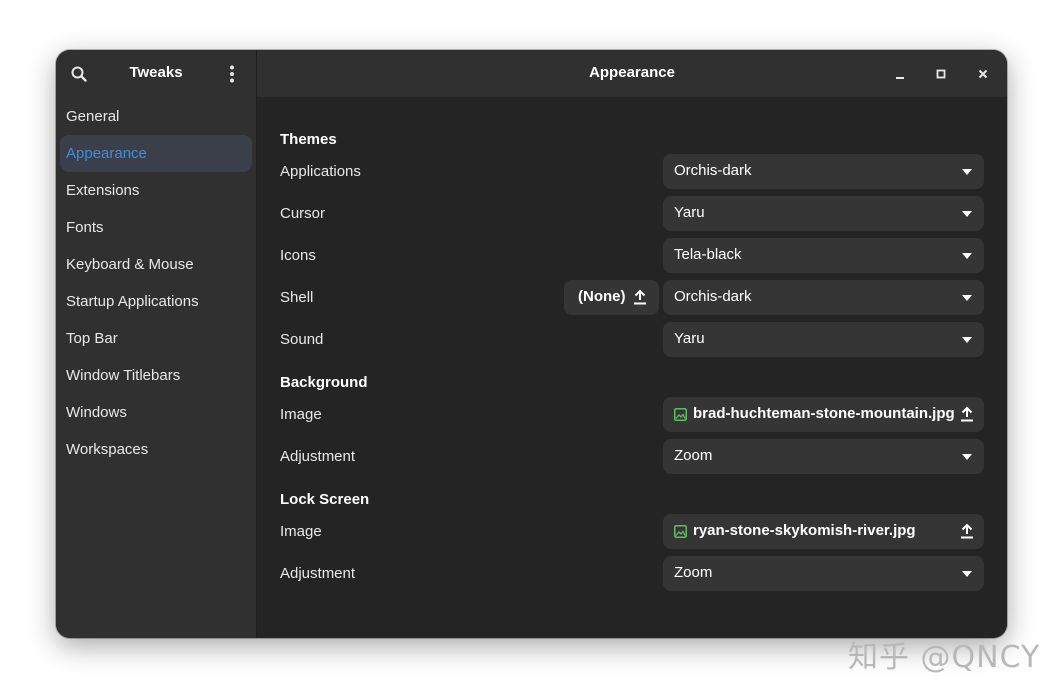  Describe the element at coordinates (232, 74) in the screenshot. I see `kebab-menu-icon` at that location.